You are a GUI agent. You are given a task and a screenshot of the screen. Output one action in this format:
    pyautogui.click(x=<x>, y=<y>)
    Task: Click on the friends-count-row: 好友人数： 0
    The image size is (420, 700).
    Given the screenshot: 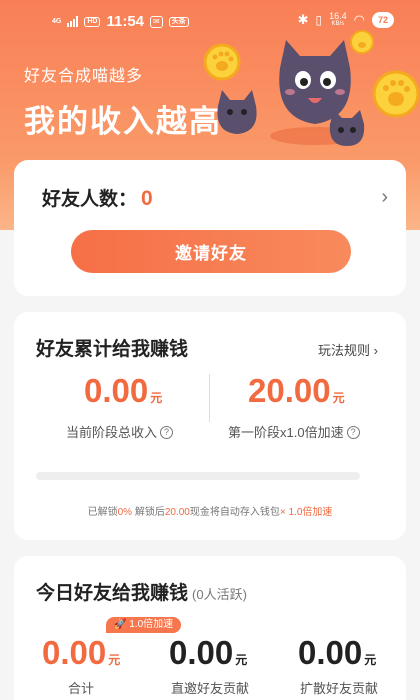 What is the action you would take?
    pyautogui.click(x=97, y=197)
    